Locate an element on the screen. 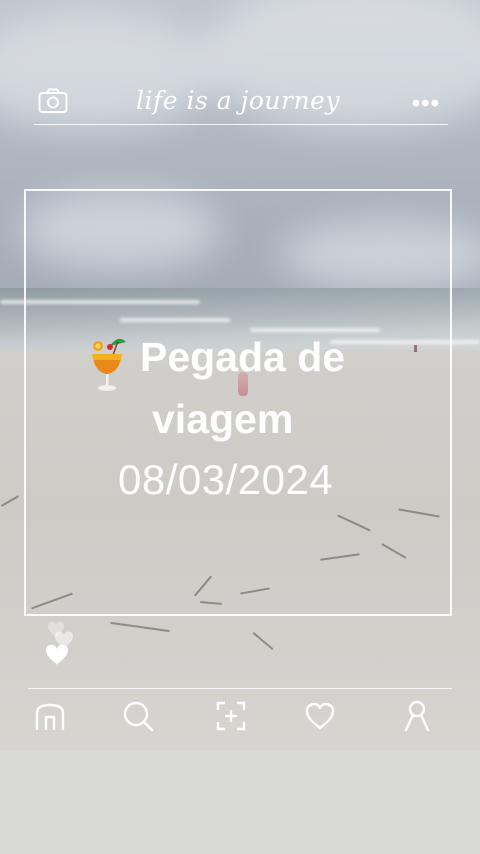 The image size is (480, 854). add-frame-icon is located at coordinates (231, 716).